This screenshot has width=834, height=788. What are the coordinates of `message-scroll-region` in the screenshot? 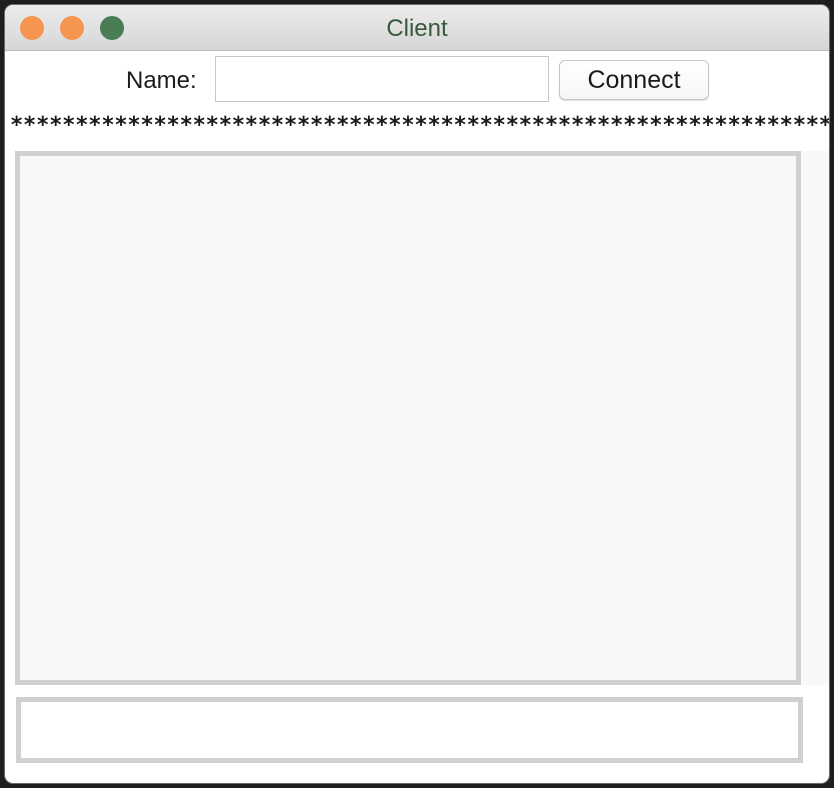 It's located at (815, 418).